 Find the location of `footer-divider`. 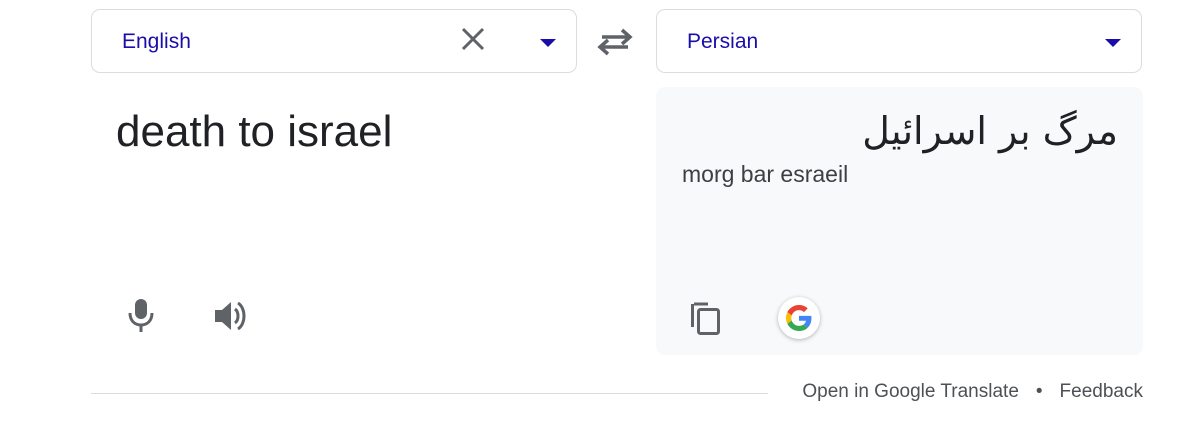

footer-divider is located at coordinates (429, 393).